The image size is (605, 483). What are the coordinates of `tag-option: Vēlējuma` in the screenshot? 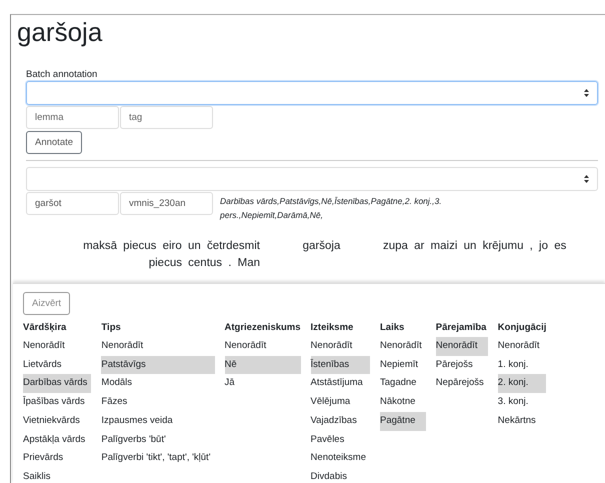 It's located at (340, 402).